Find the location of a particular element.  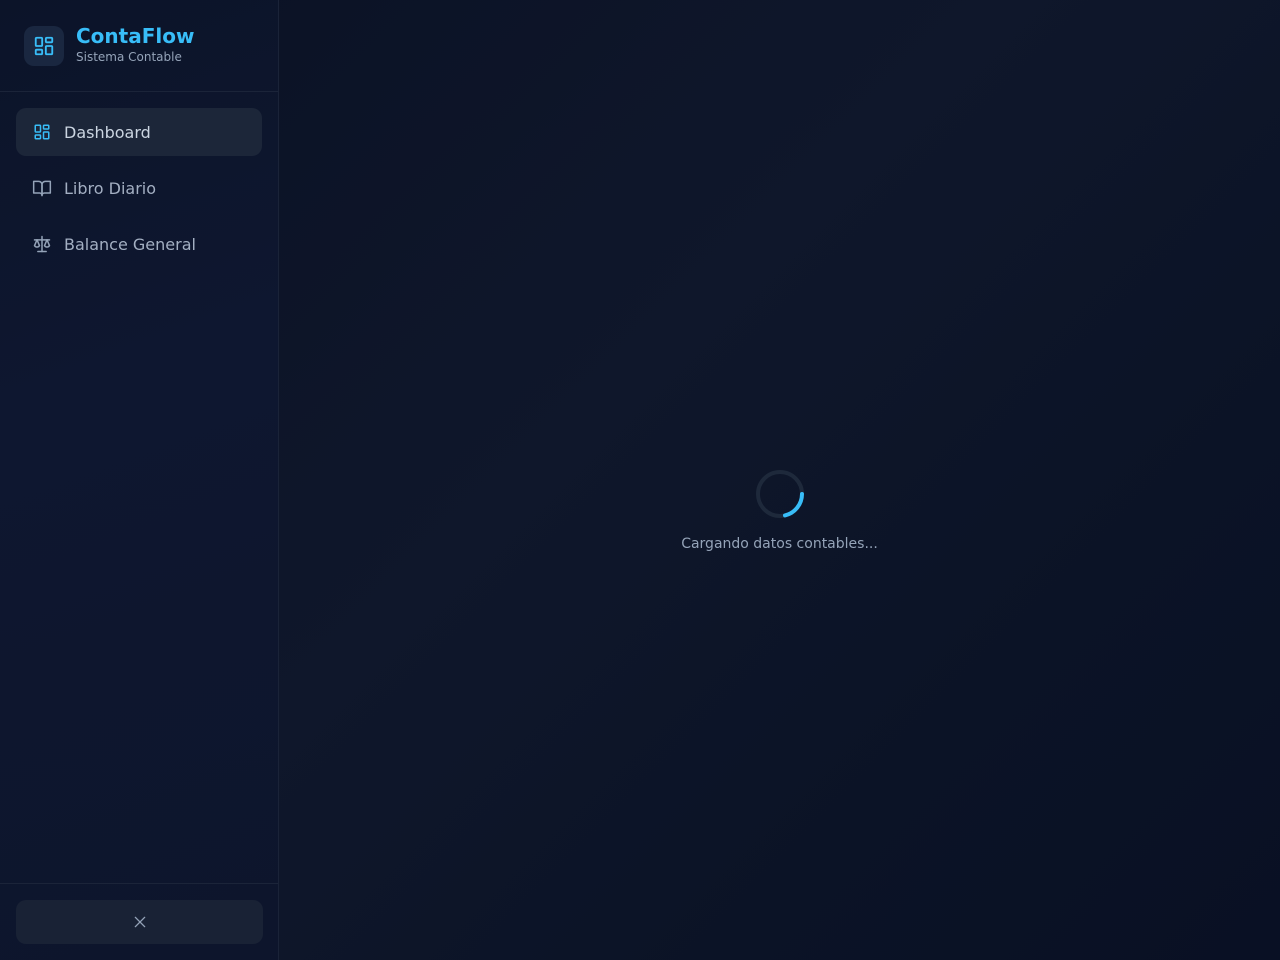

app-name: ContaFlow is located at coordinates (135, 36).